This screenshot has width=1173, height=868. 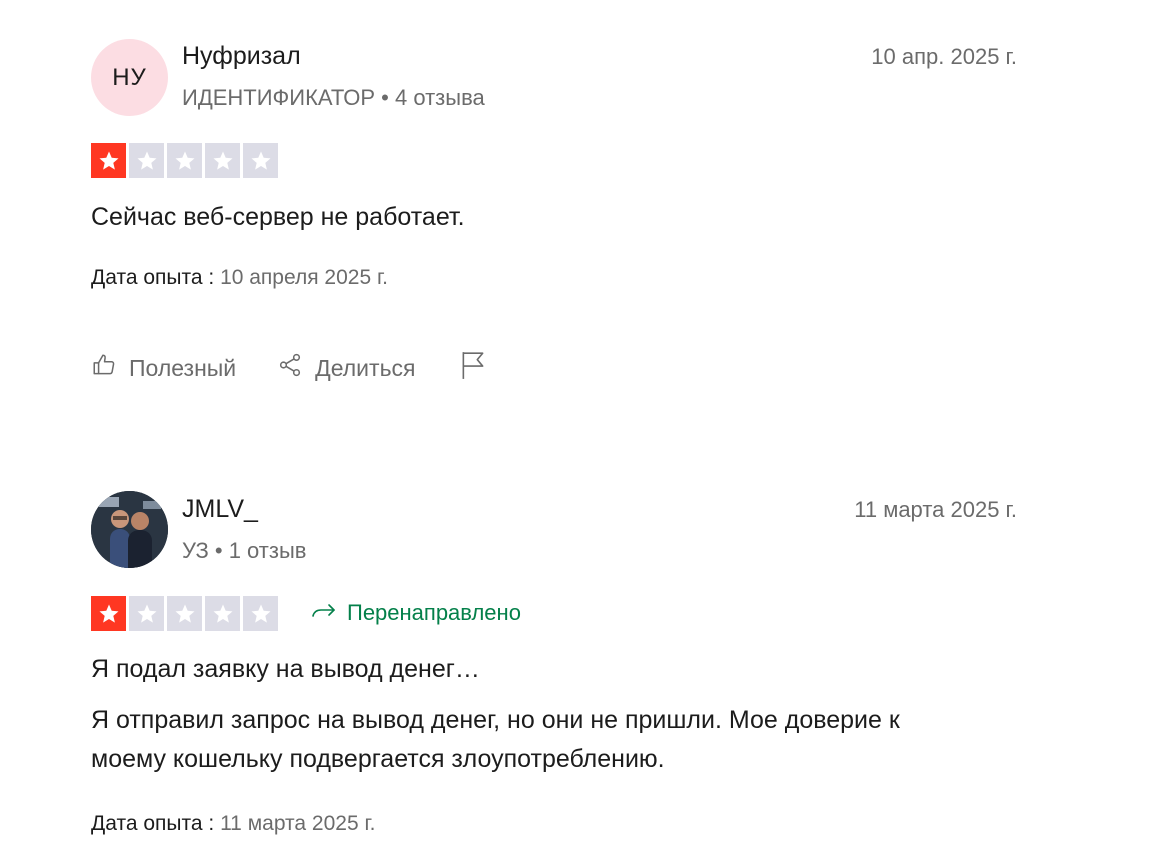 I want to click on review-actions: Полезный Делиться, so click(x=288, y=368).